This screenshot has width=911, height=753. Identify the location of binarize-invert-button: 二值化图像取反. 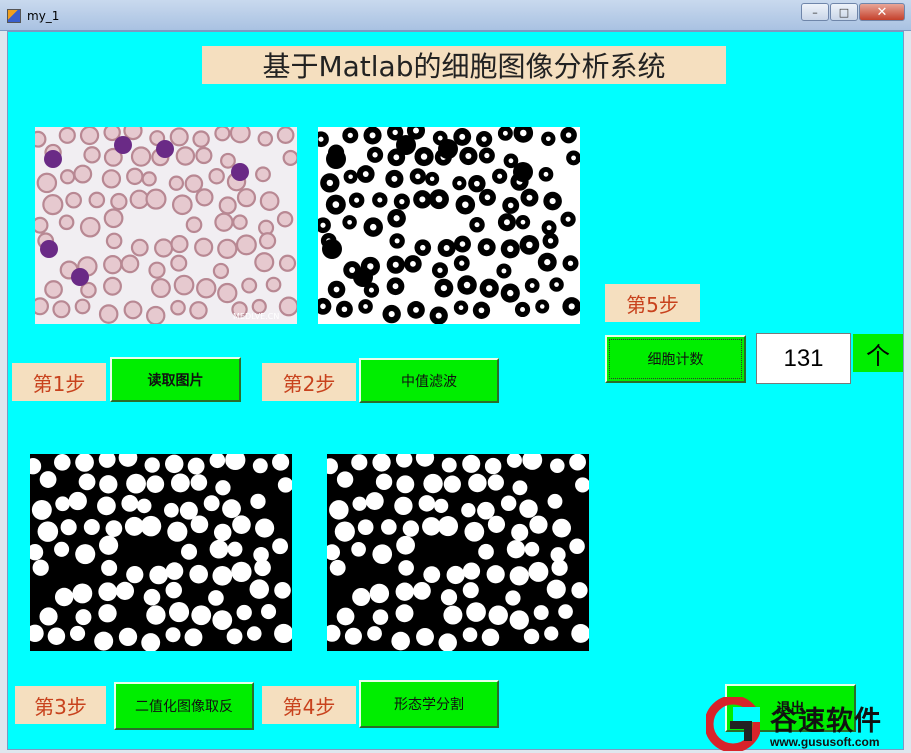
(184, 706).